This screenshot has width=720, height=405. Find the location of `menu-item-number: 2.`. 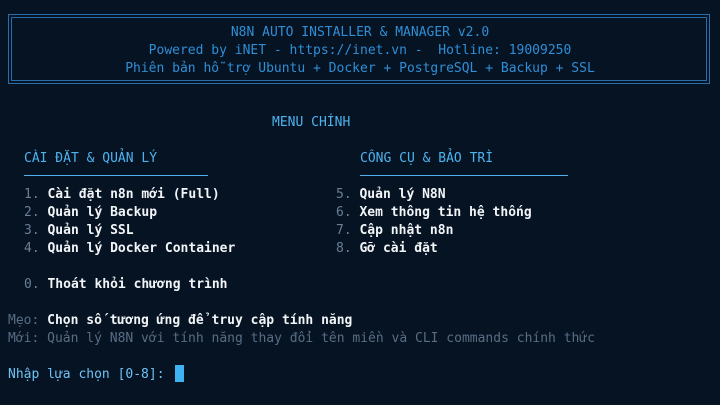

menu-item-number: 2. is located at coordinates (32, 212).